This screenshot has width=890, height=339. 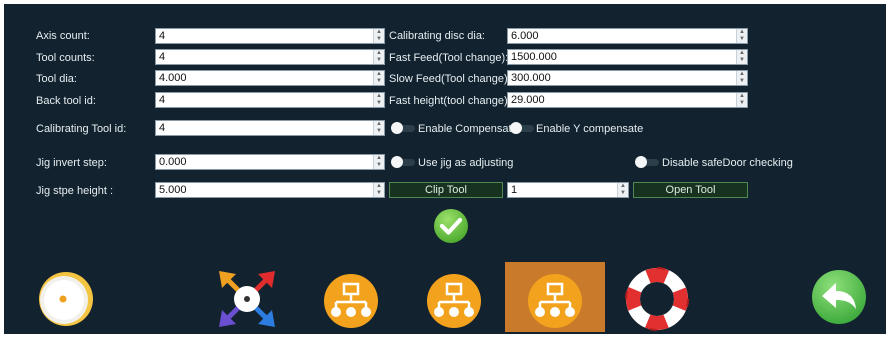 I want to click on toolbar-lifebuoy-button, so click(x=657, y=299).